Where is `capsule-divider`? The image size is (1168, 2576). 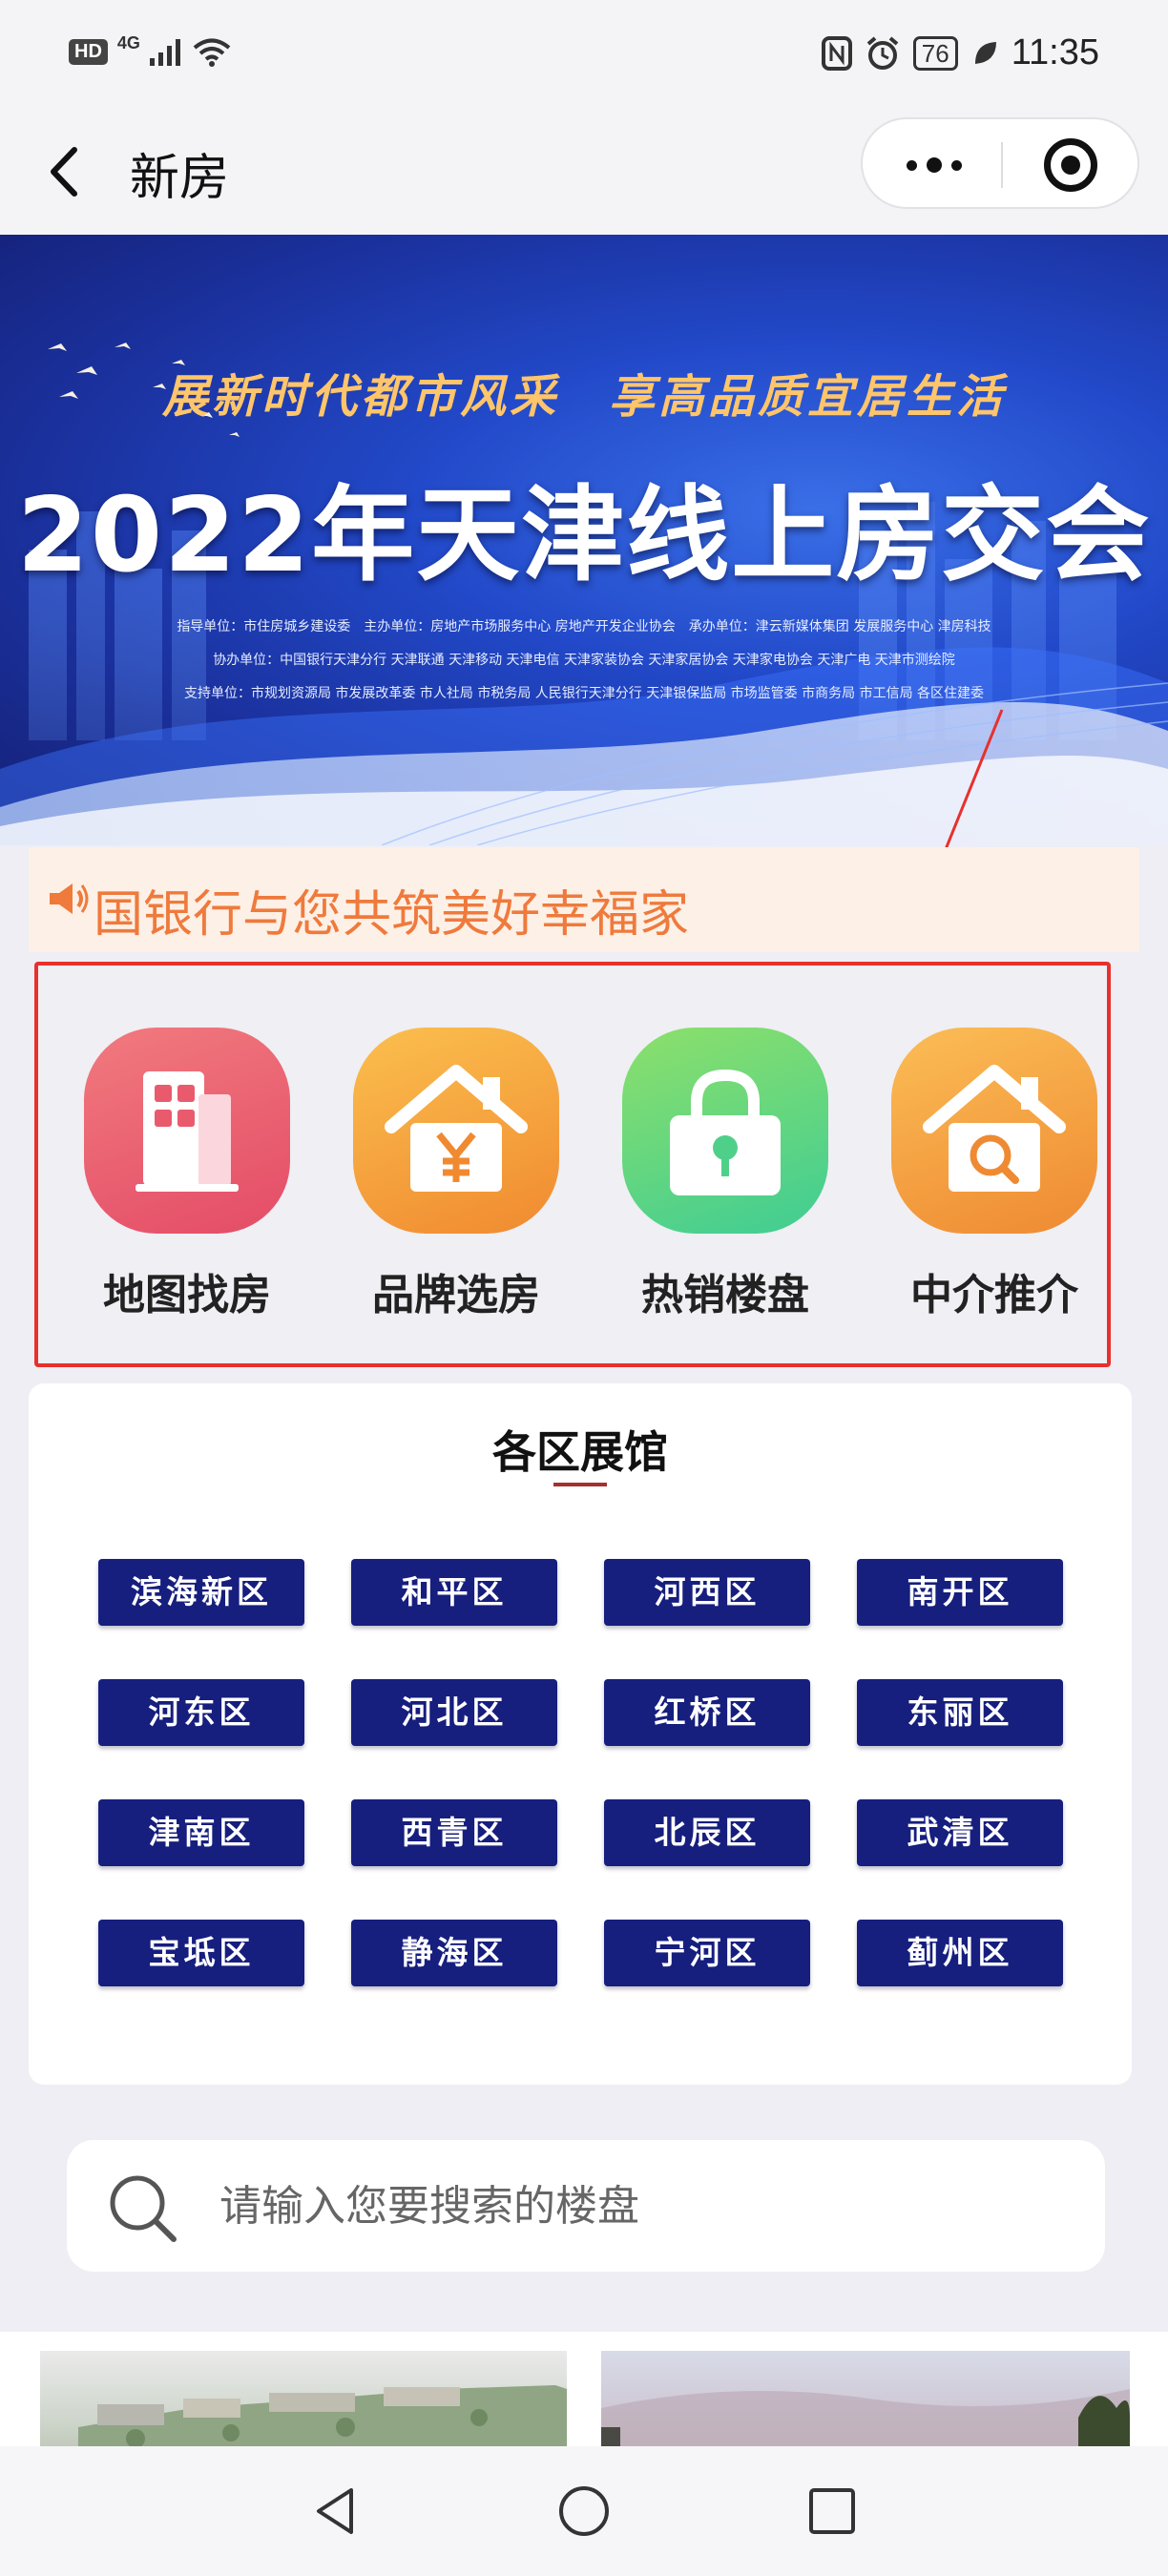
capsule-divider is located at coordinates (1002, 165).